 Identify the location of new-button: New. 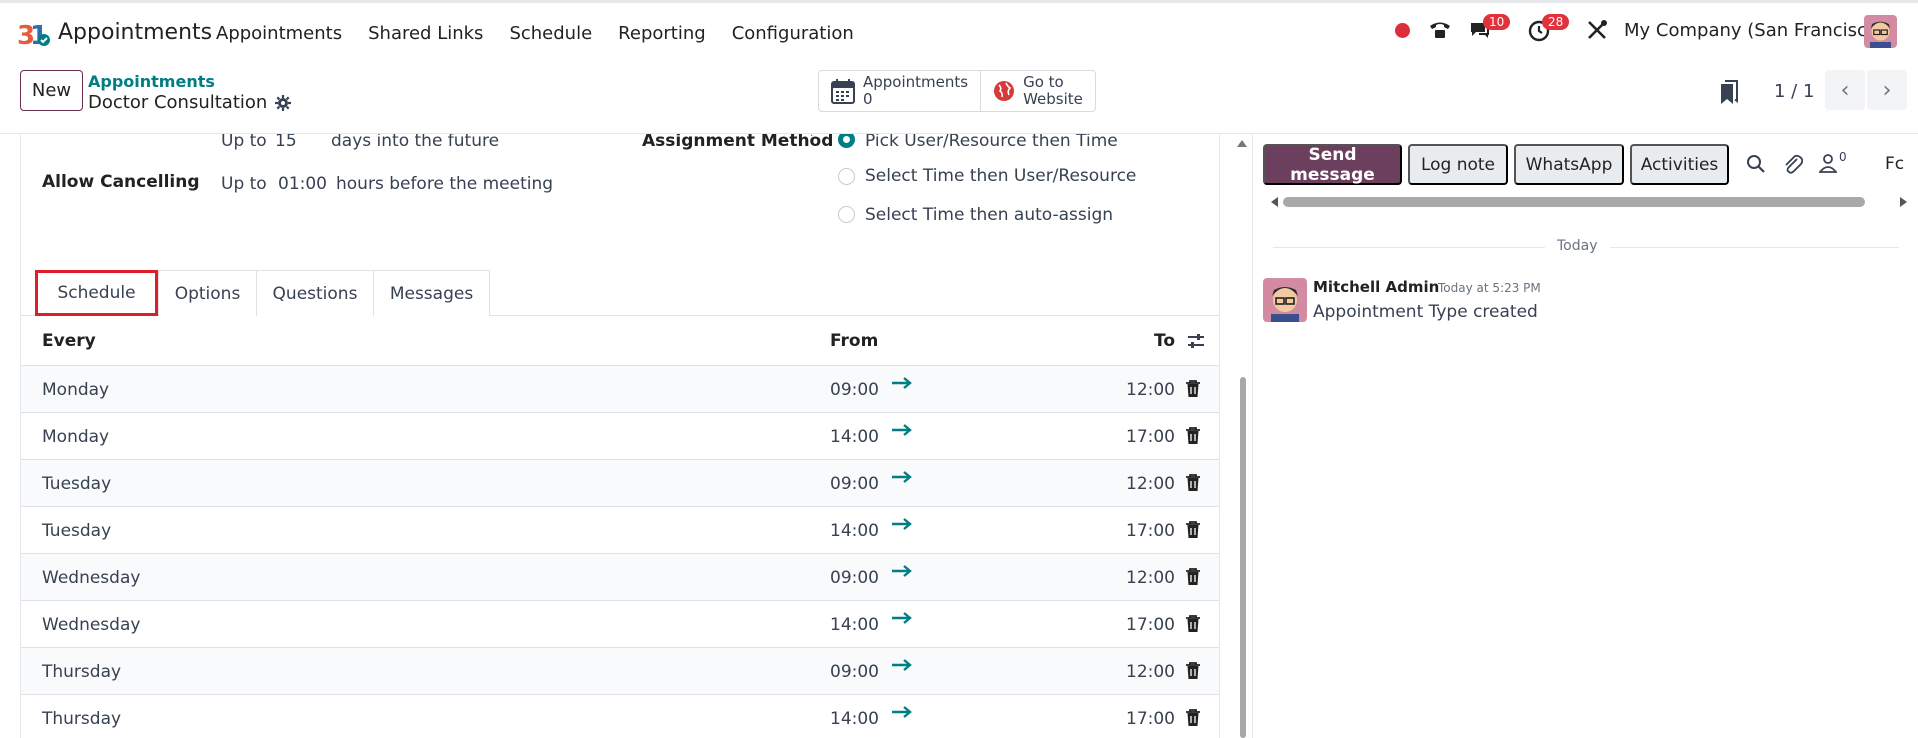
(51, 90).